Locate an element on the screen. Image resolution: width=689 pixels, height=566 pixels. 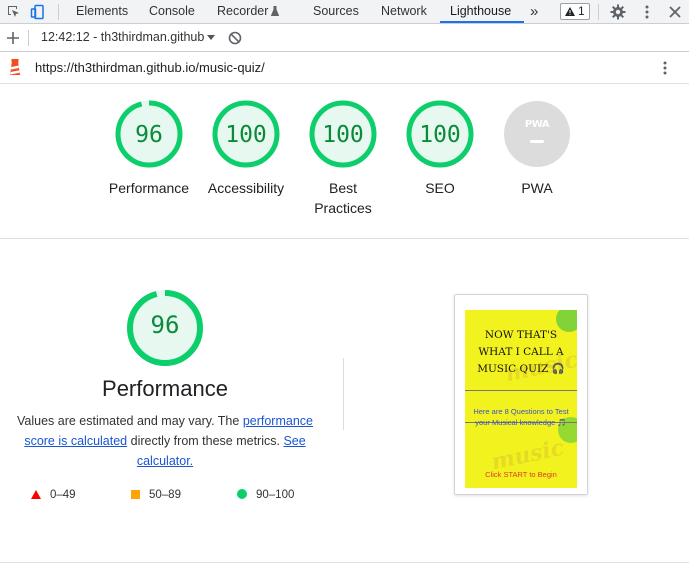
legend-label: 50–89 is located at coordinates (165, 495).